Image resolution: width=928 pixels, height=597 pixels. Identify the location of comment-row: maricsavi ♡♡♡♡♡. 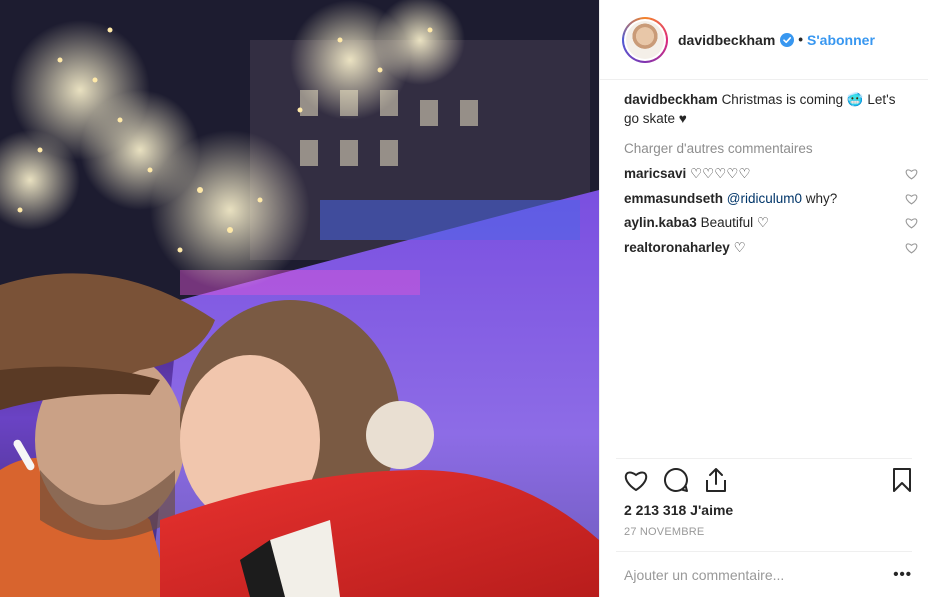
(771, 174).